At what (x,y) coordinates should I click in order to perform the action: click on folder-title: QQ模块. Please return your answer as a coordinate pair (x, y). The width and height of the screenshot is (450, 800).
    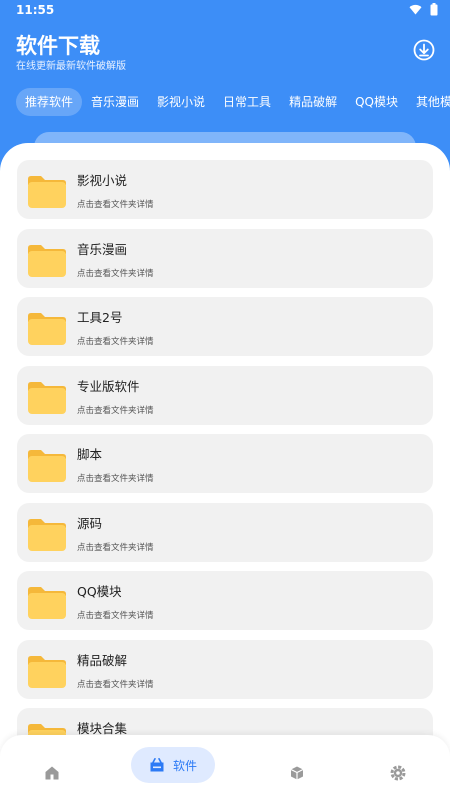
    Looking at the image, I should click on (99, 591).